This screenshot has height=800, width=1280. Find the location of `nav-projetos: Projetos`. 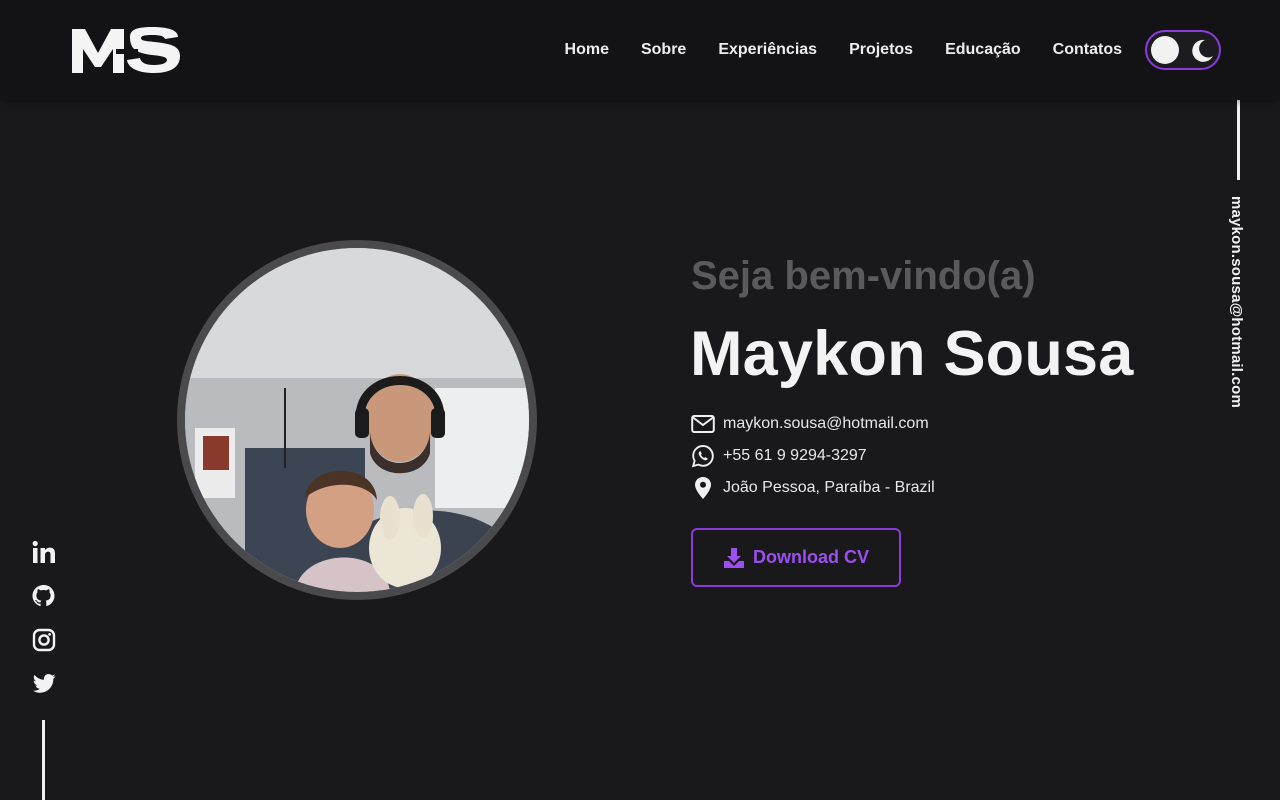

nav-projetos: Projetos is located at coordinates (881, 50).